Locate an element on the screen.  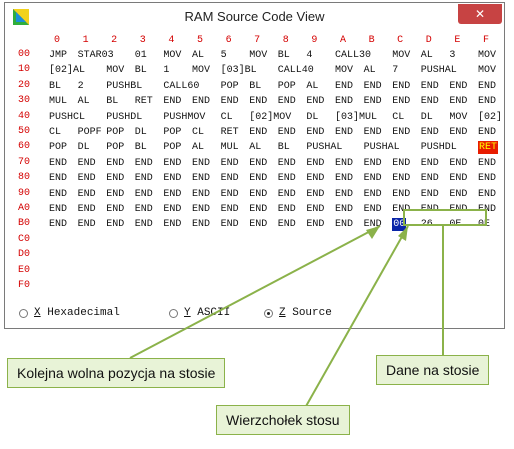
memory-cell-A0-2: END is located at coordinates (115, 209).